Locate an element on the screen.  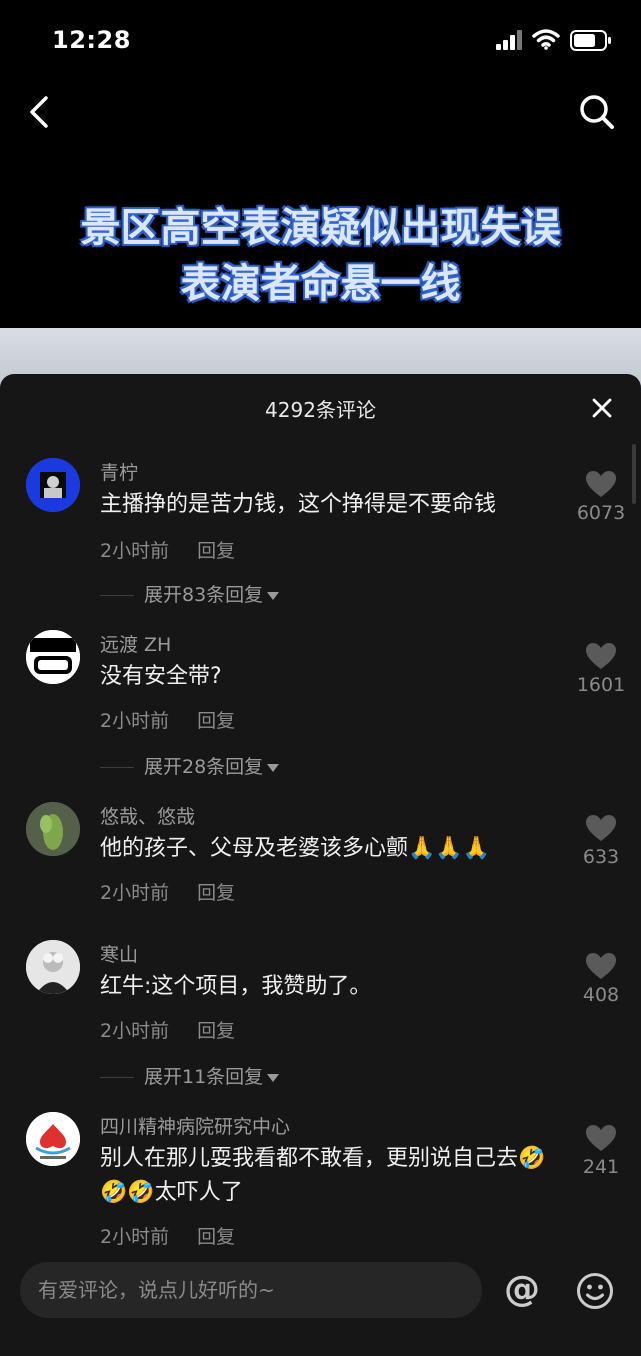
like-count: 633 is located at coordinates (601, 857).